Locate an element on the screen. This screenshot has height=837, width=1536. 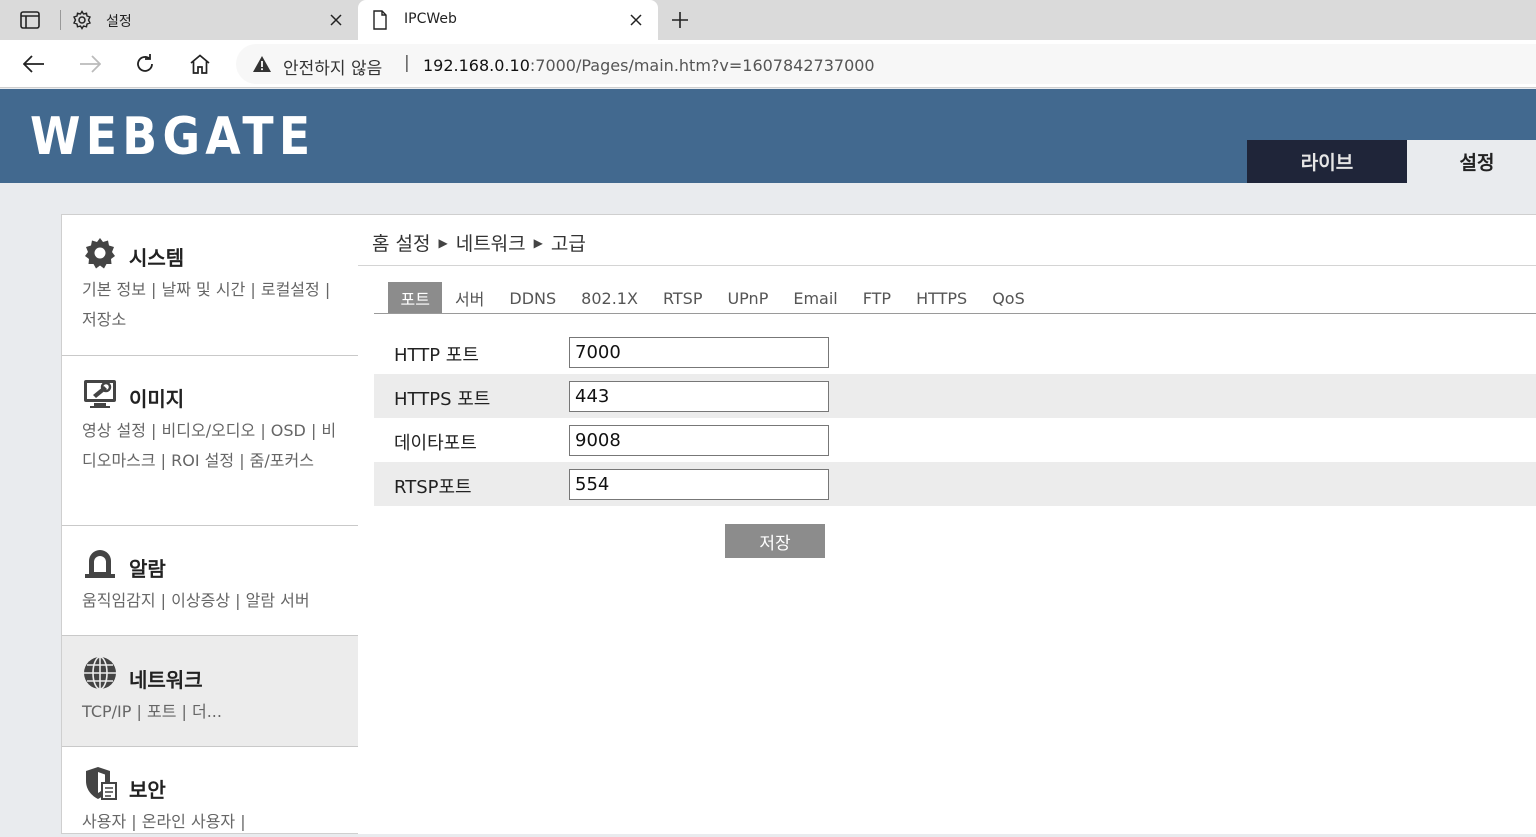
tab-https: HTTPS is located at coordinates (942, 298).